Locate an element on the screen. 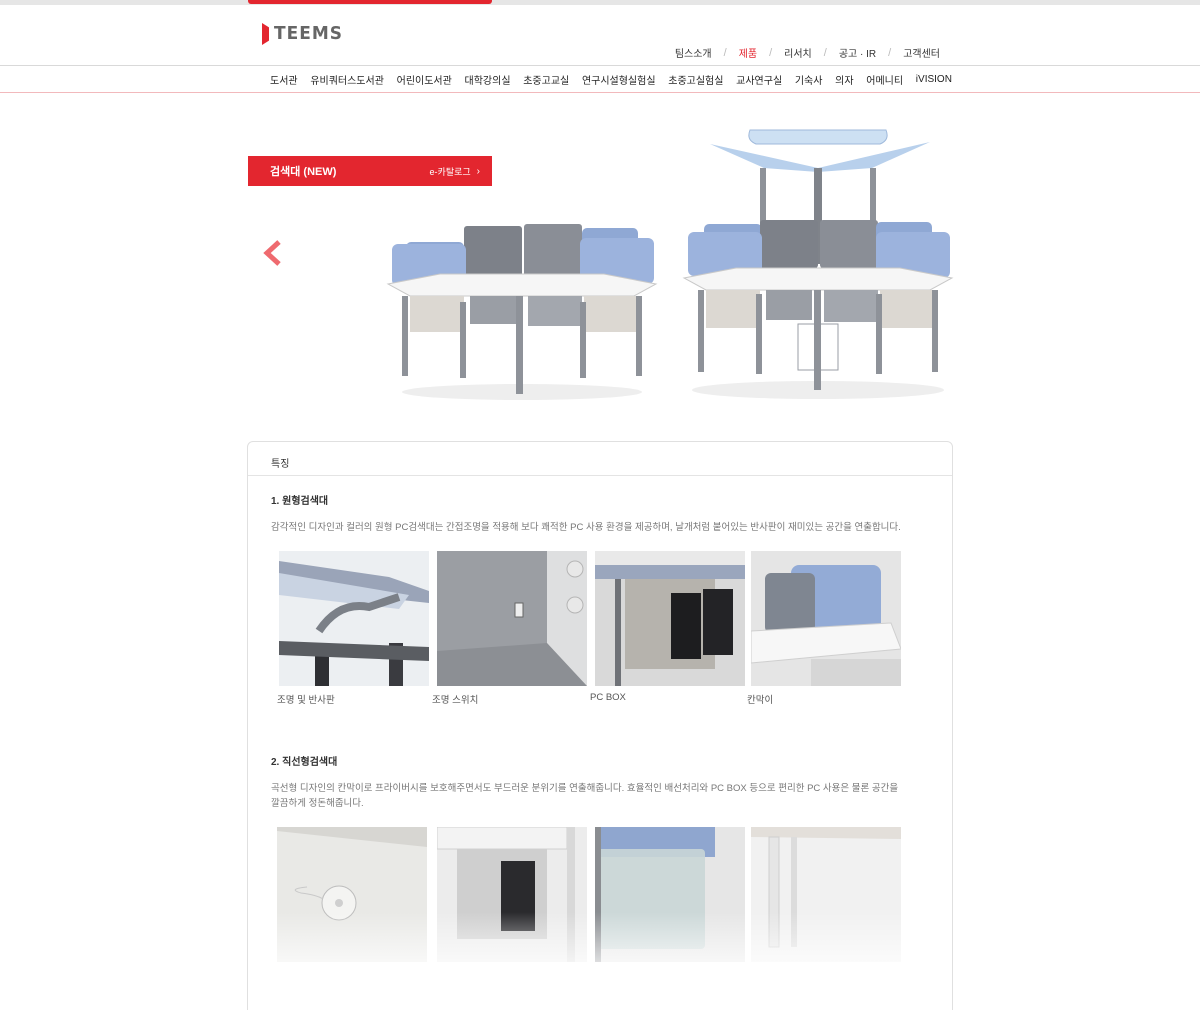  util-nav-ir: 공고 · IR is located at coordinates (857, 52).